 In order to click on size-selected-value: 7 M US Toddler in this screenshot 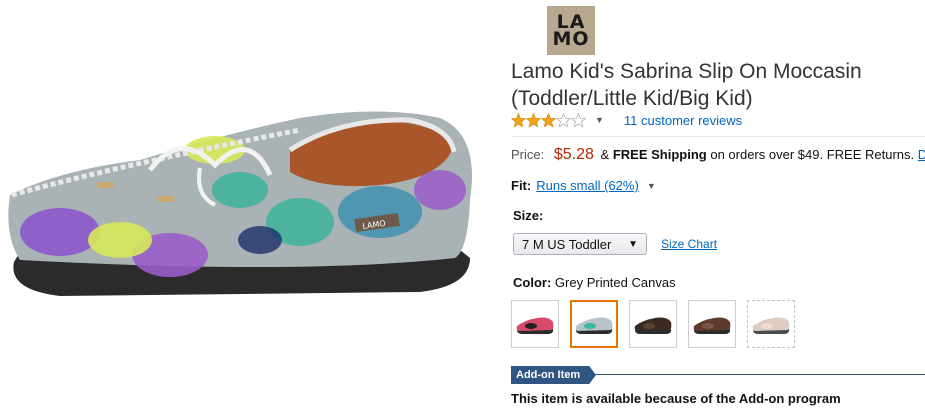, I will do `click(567, 244)`.